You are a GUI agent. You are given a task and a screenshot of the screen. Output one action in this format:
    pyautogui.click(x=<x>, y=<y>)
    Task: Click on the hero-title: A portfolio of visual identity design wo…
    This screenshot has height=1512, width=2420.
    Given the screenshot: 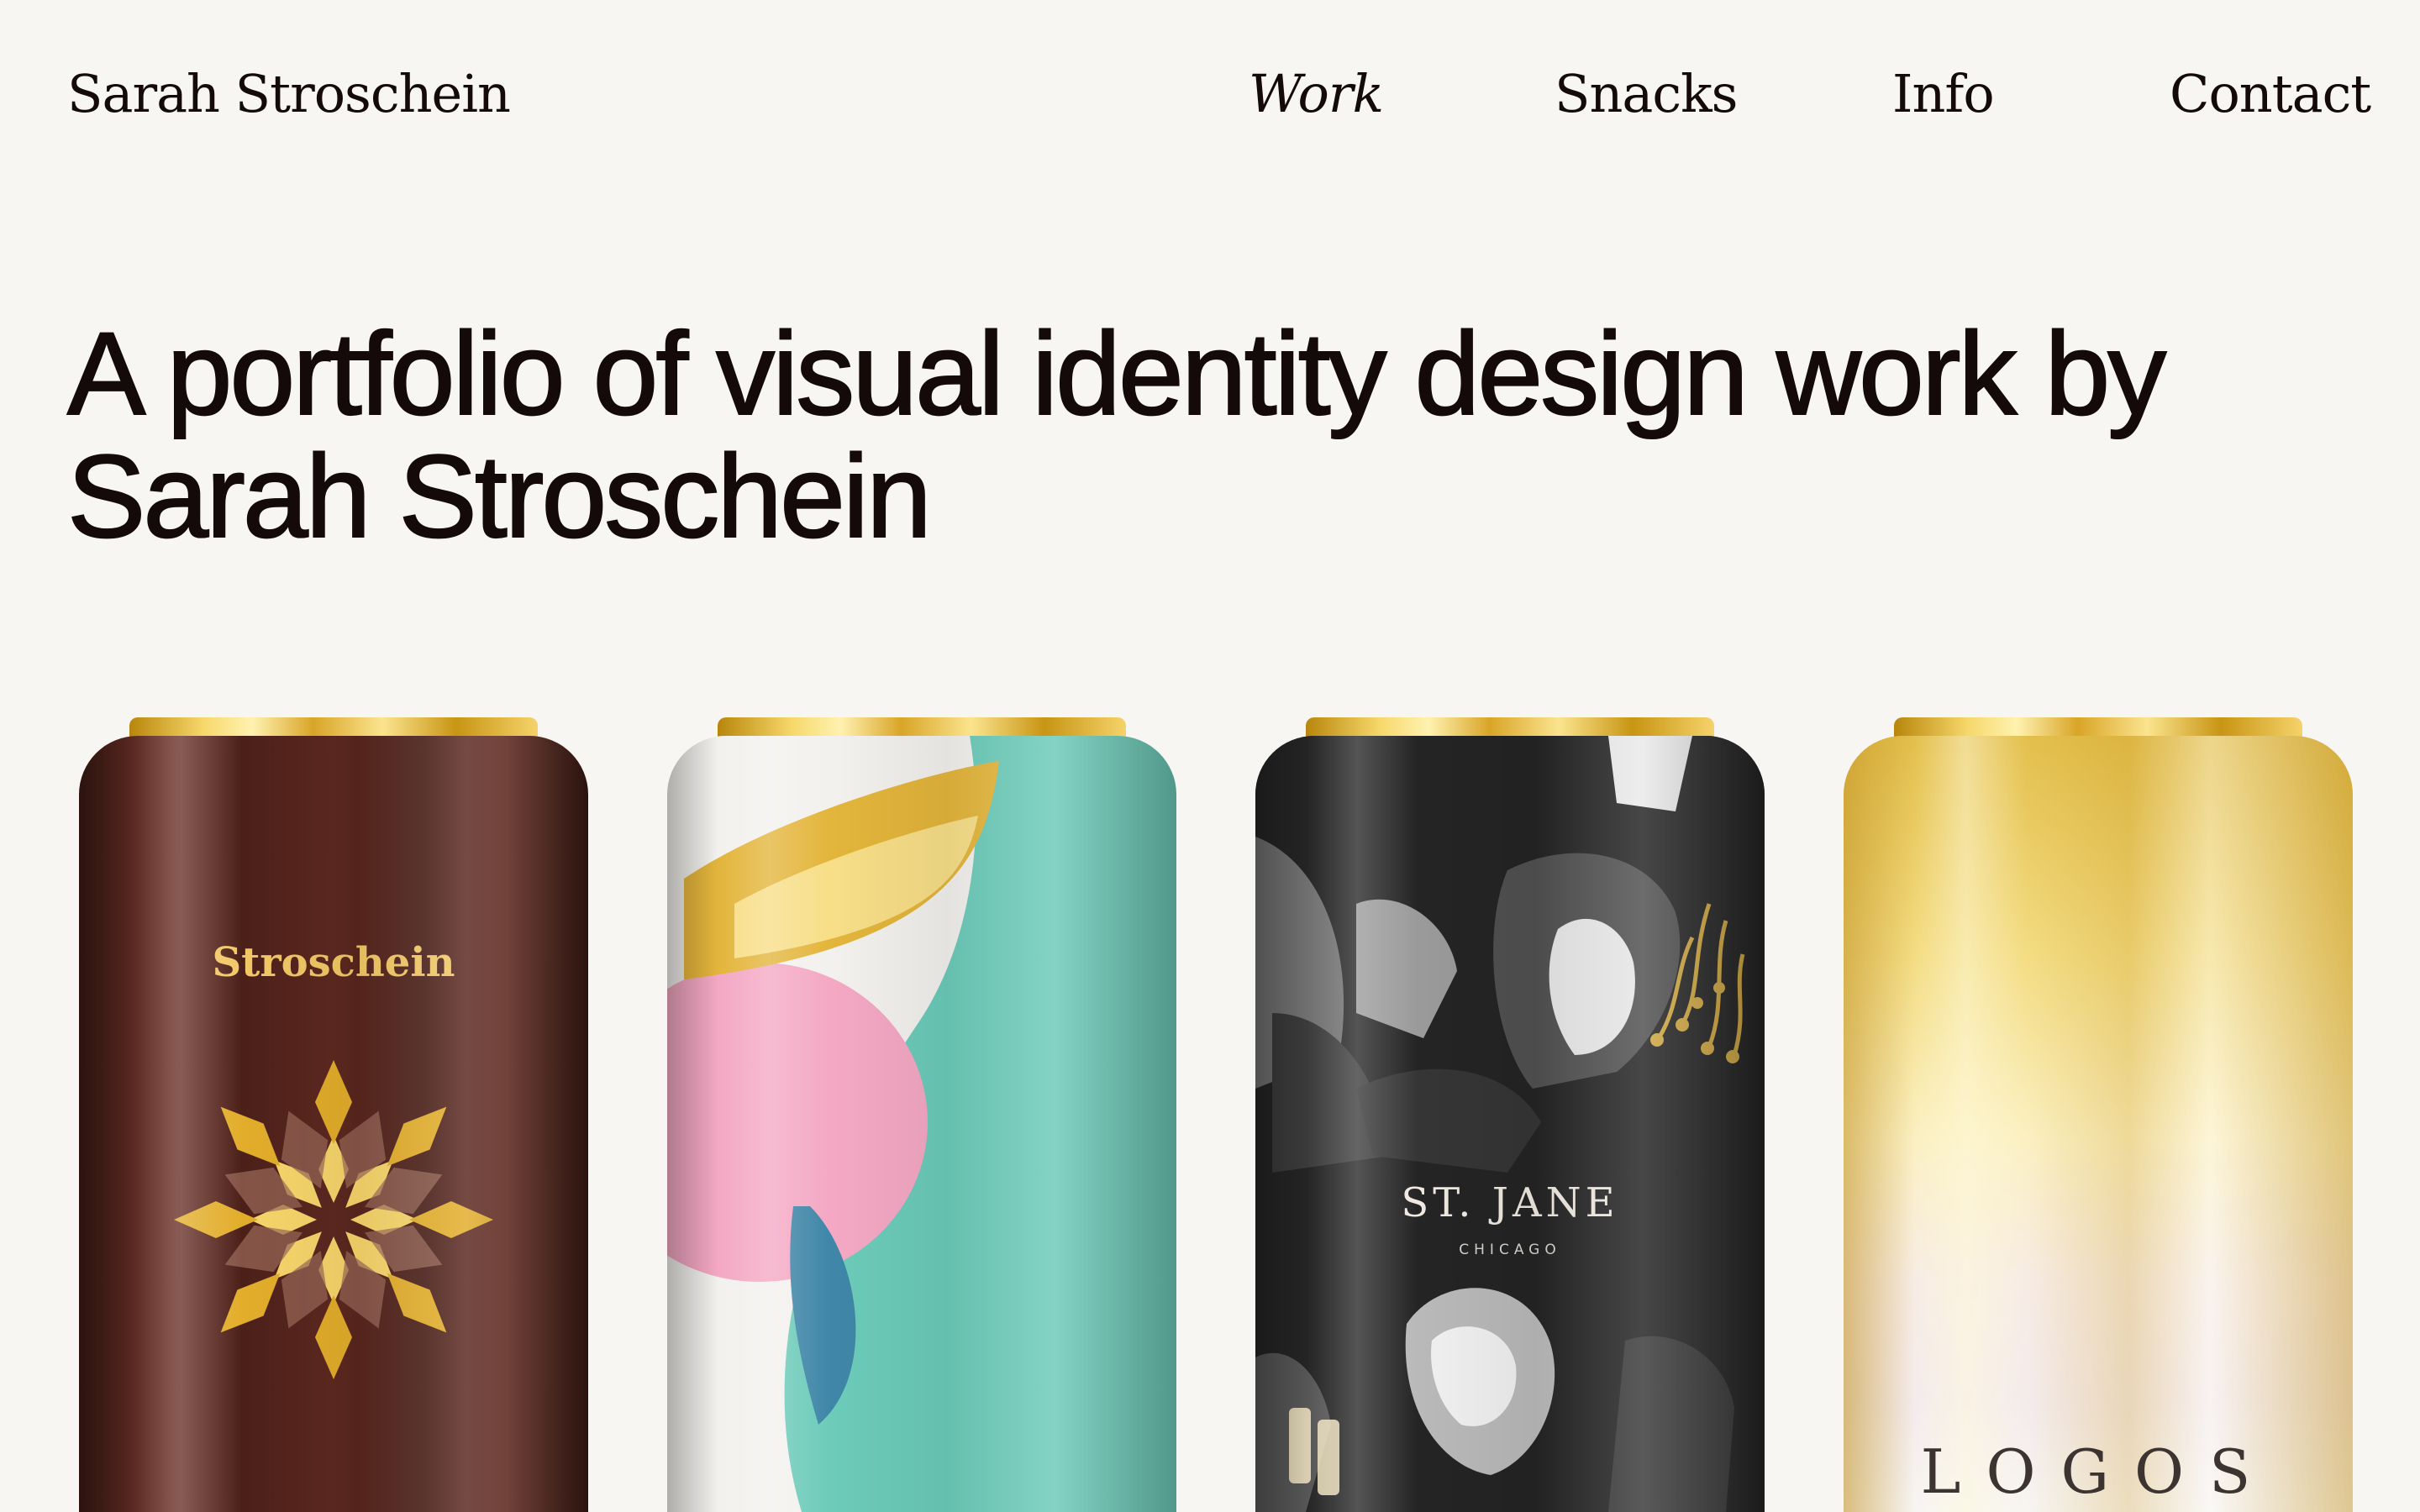 What is the action you would take?
    pyautogui.click(x=1116, y=434)
    